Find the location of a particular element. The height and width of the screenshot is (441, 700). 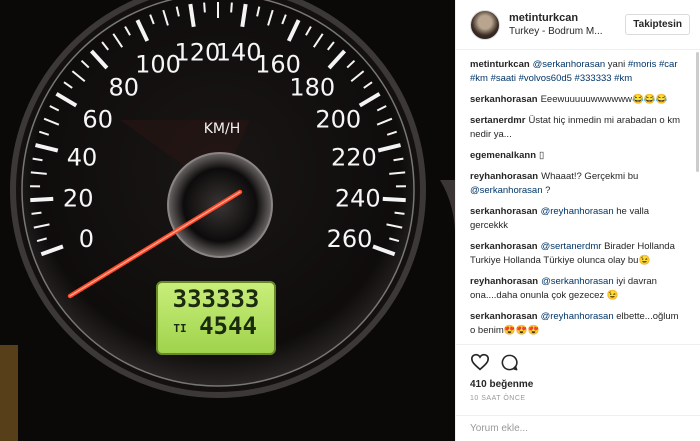

comment-item: serkanhorasan Eeewuuuuuwwwwww😂😂😂 is located at coordinates (578, 100).